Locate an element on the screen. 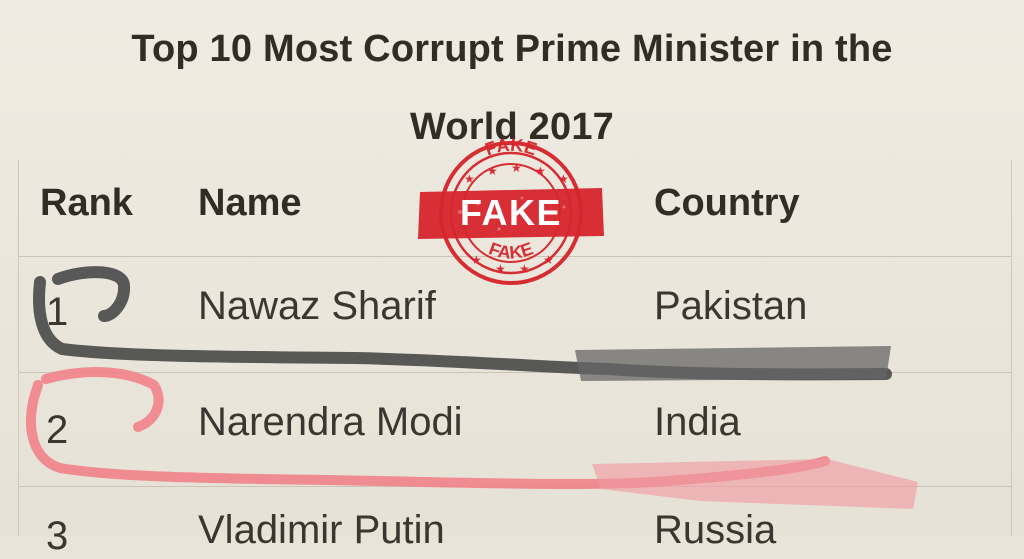 The height and width of the screenshot is (559, 1024). header-divider is located at coordinates (515, 256).